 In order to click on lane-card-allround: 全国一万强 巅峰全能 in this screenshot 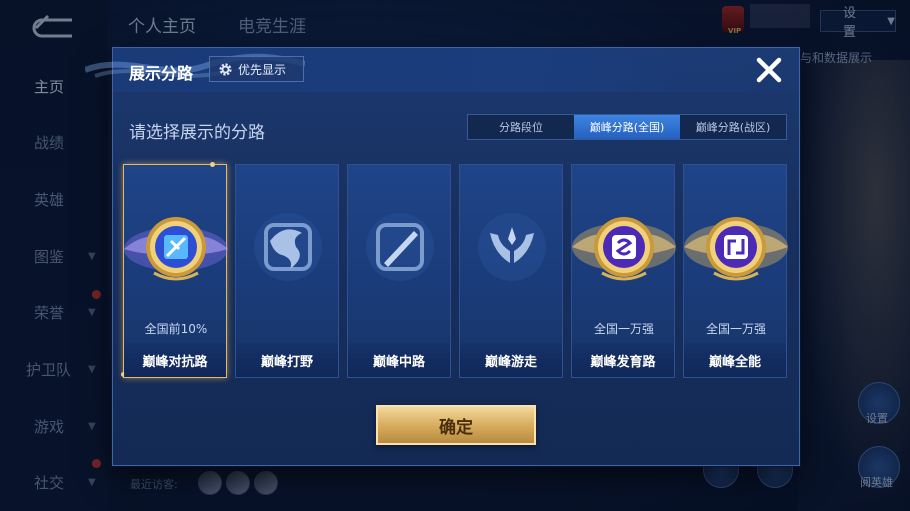, I will do `click(735, 271)`.